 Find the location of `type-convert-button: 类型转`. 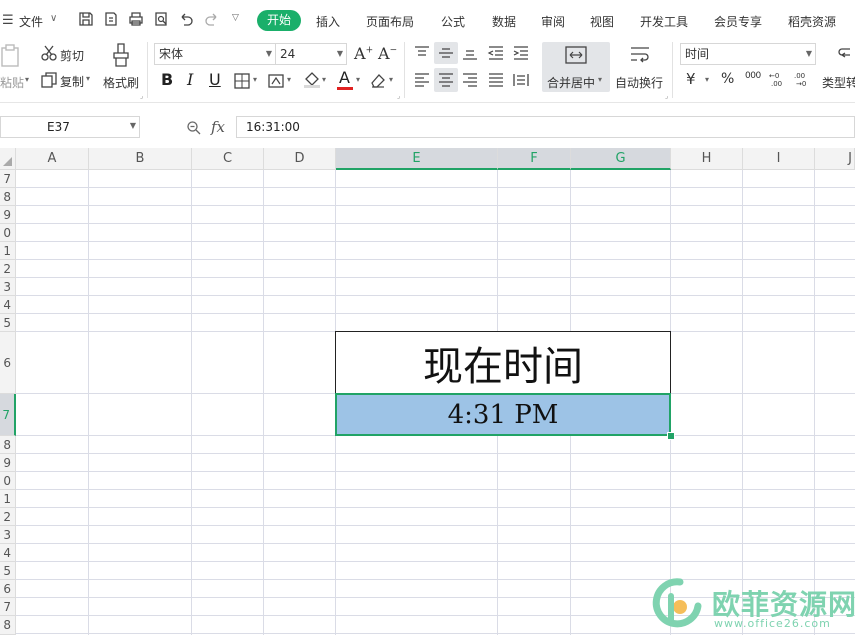

type-convert-button: 类型转 is located at coordinates (838, 82).